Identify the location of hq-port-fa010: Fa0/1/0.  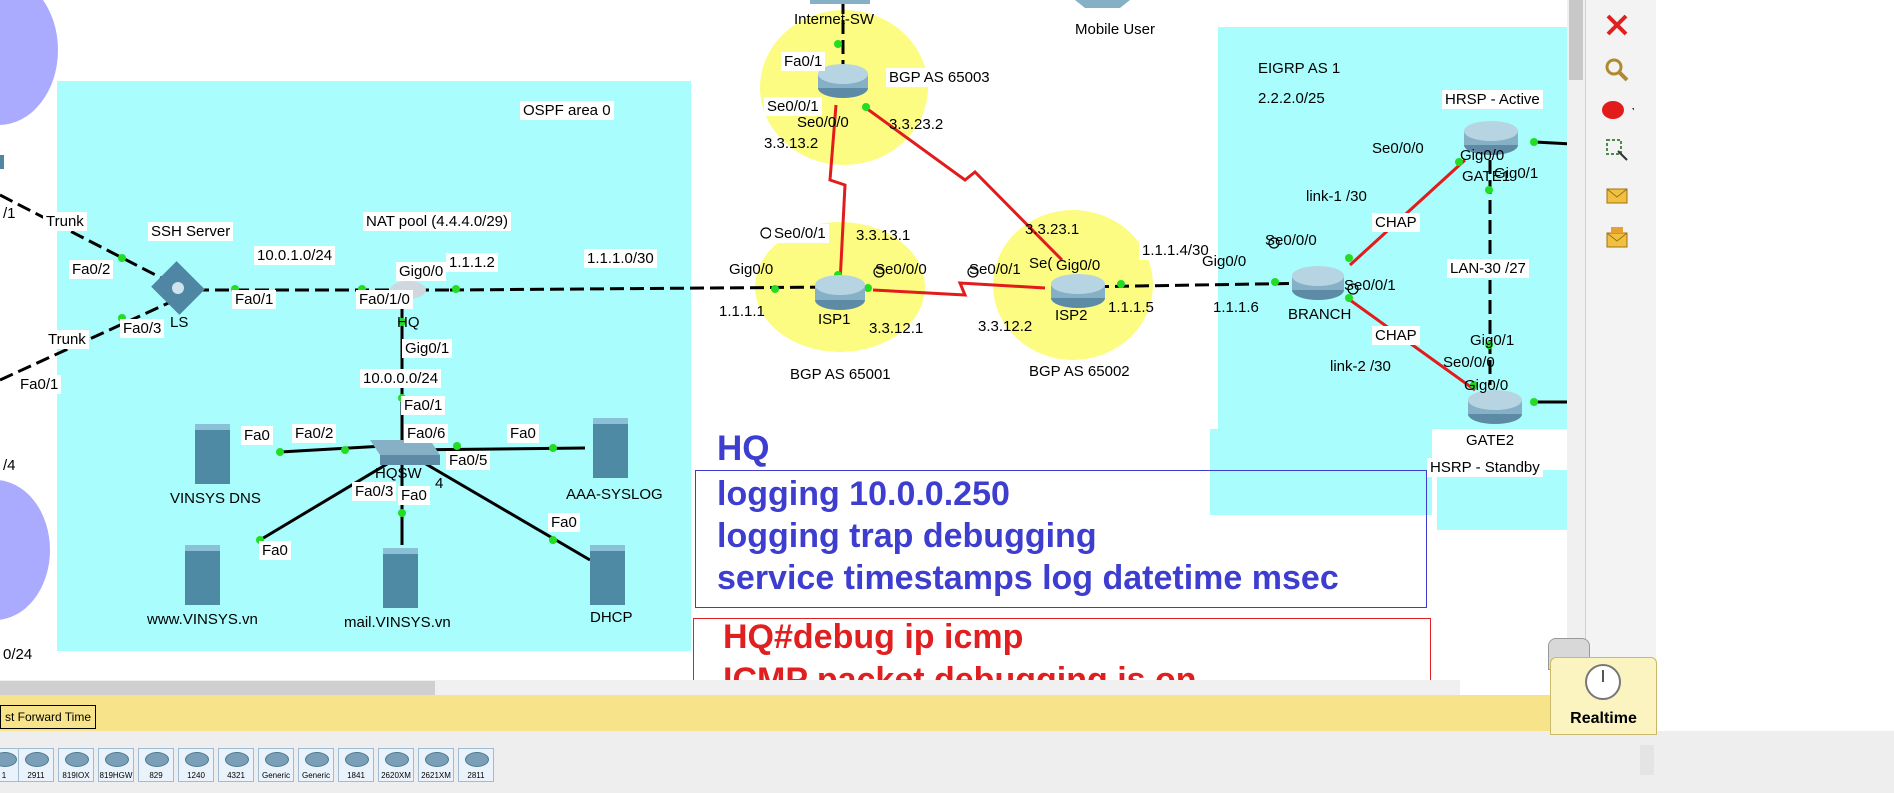
(384, 299).